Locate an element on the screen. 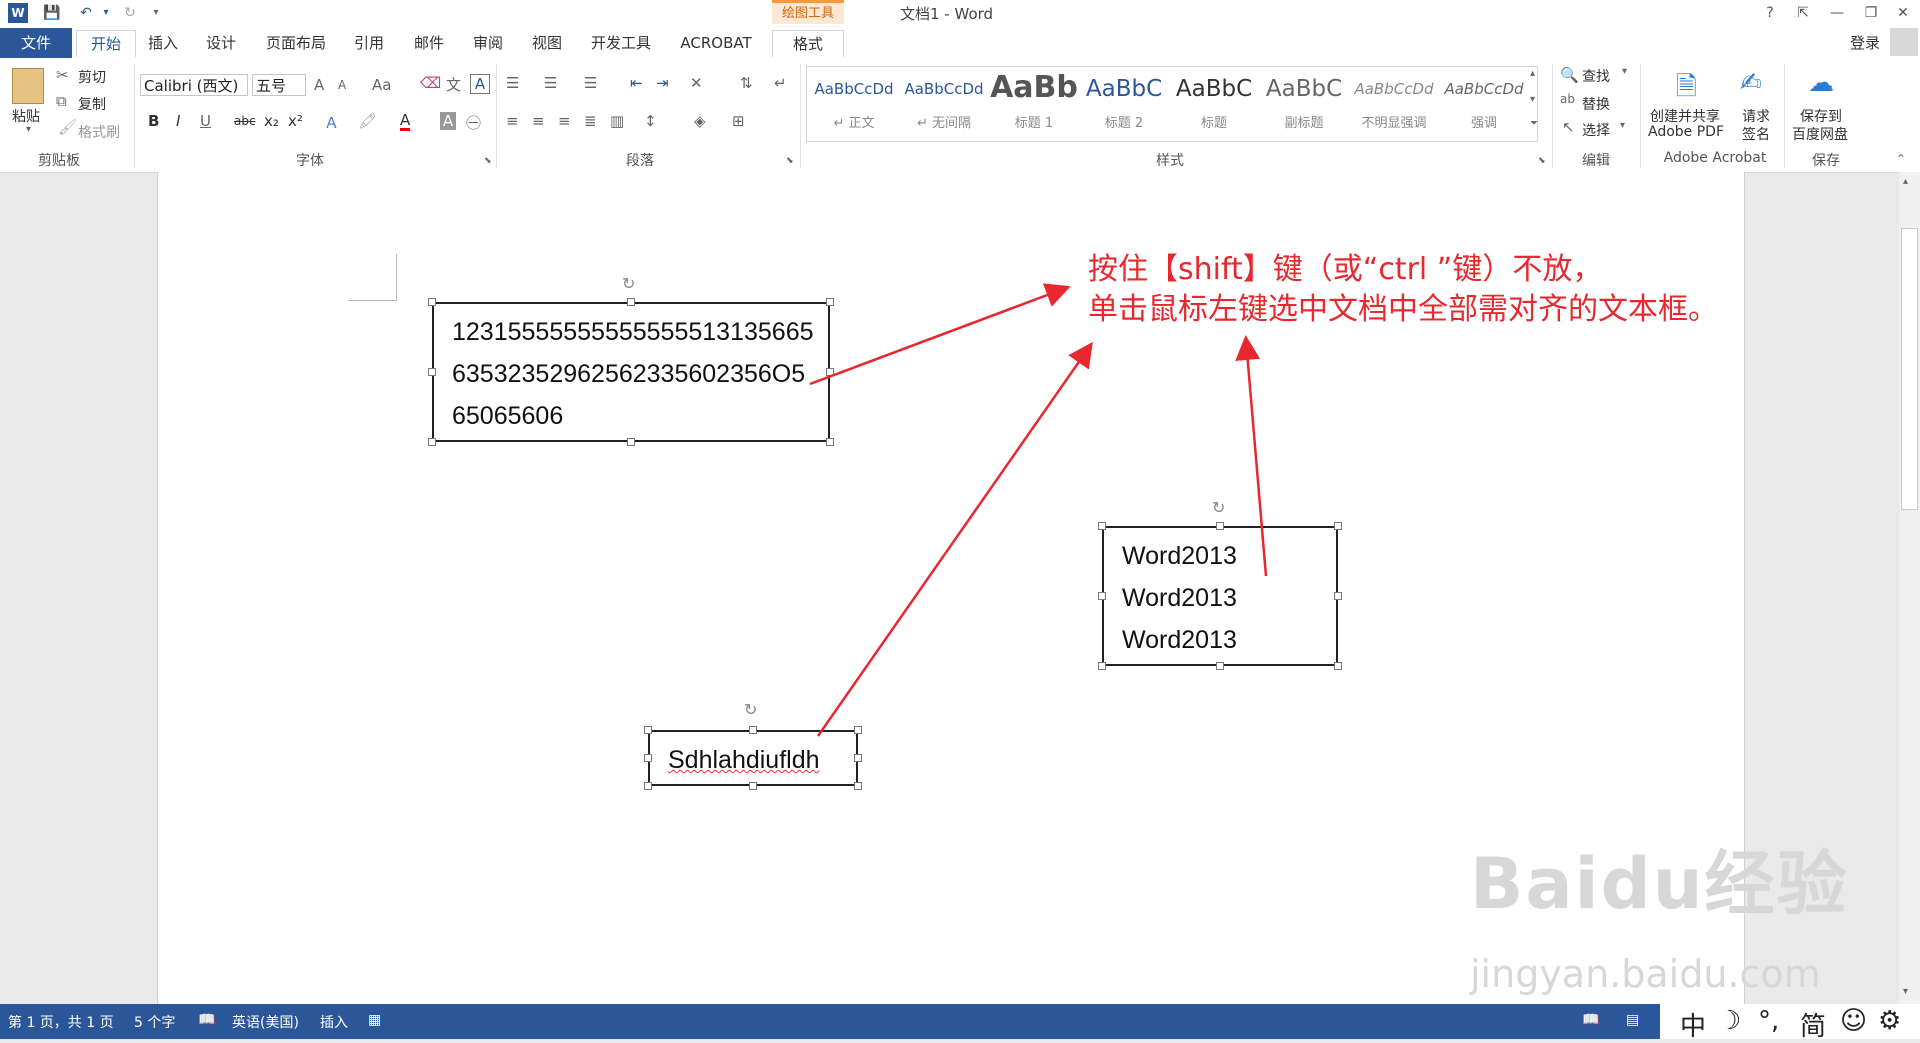  language-status: 英语(美国) is located at coordinates (265, 1022).